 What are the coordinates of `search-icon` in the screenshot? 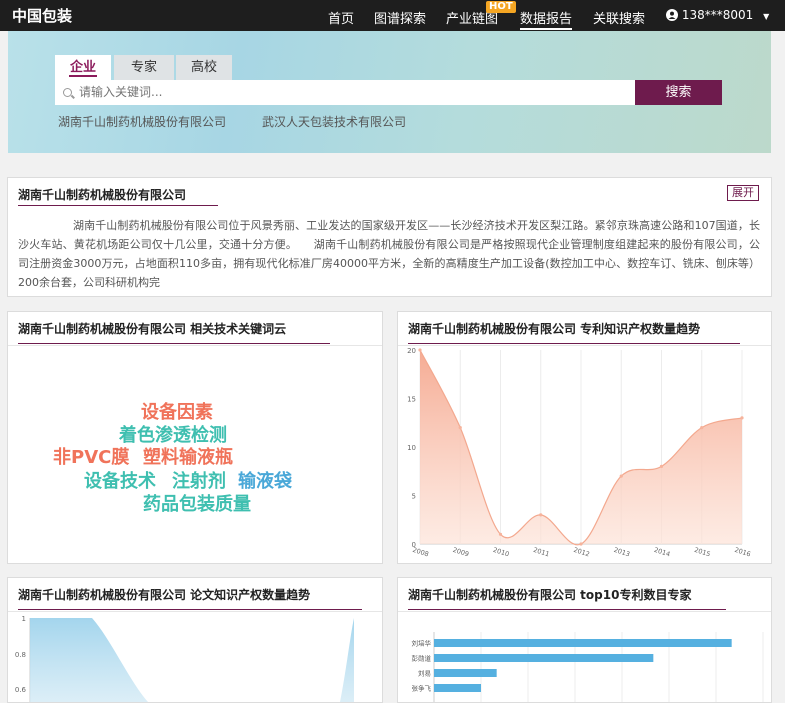 It's located at (67, 92).